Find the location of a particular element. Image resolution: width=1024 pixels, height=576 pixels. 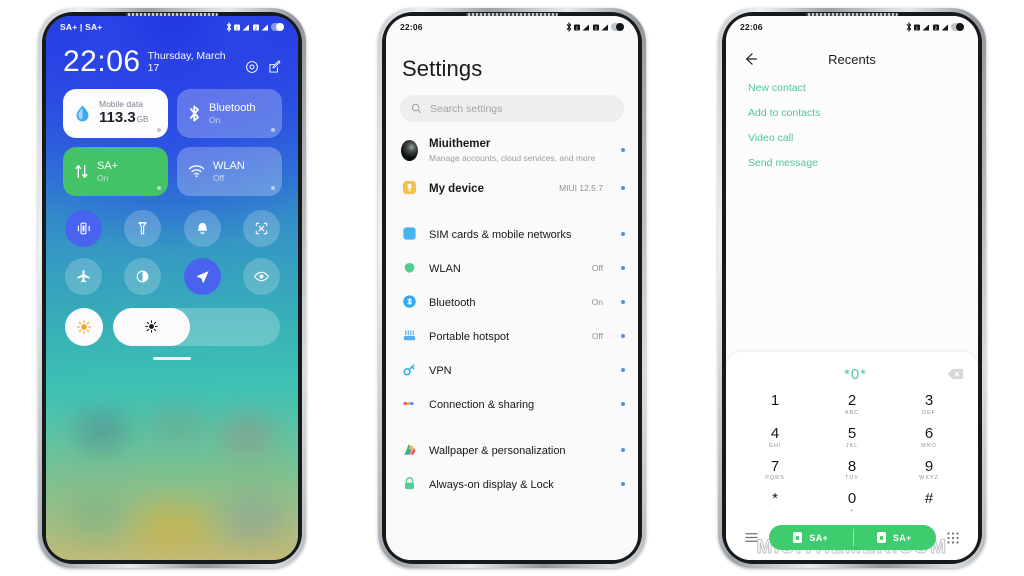

sim1-icon is located at coordinates (798, 537).